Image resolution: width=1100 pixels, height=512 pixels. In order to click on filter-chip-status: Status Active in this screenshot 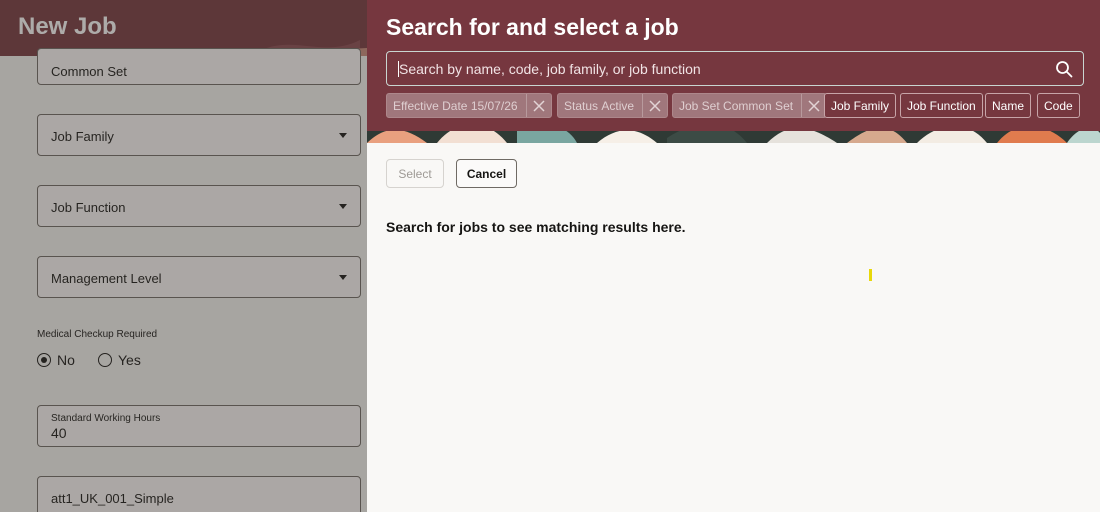, I will do `click(613, 105)`.